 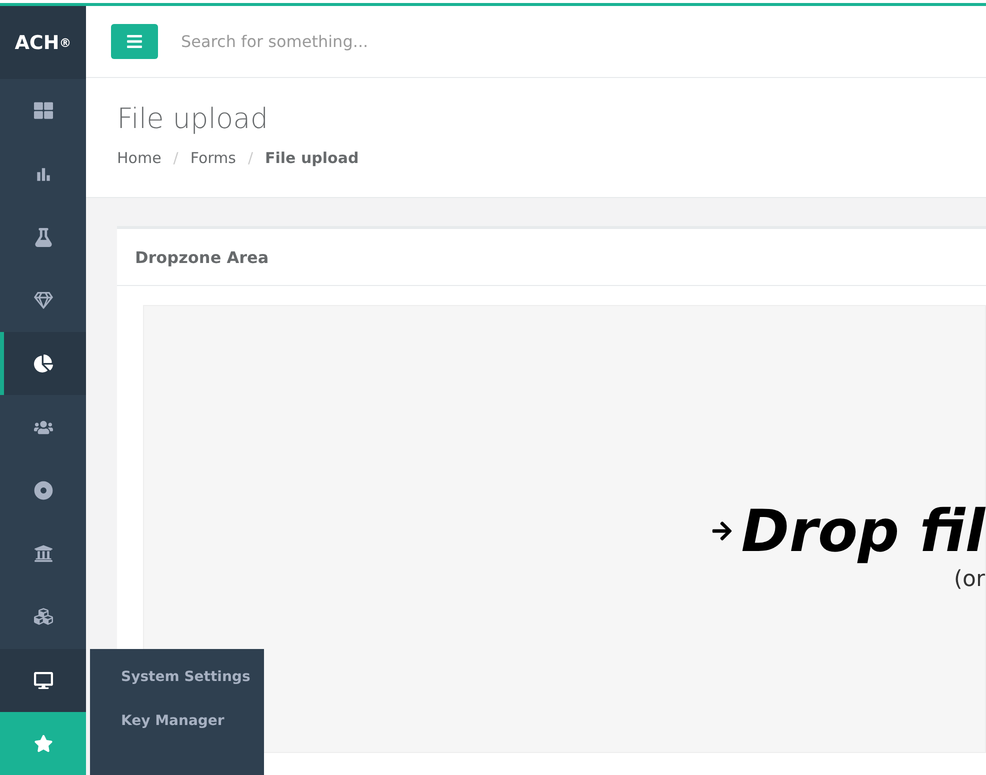 I want to click on brand-logo: ACH$^{®}$, so click(x=43, y=43).